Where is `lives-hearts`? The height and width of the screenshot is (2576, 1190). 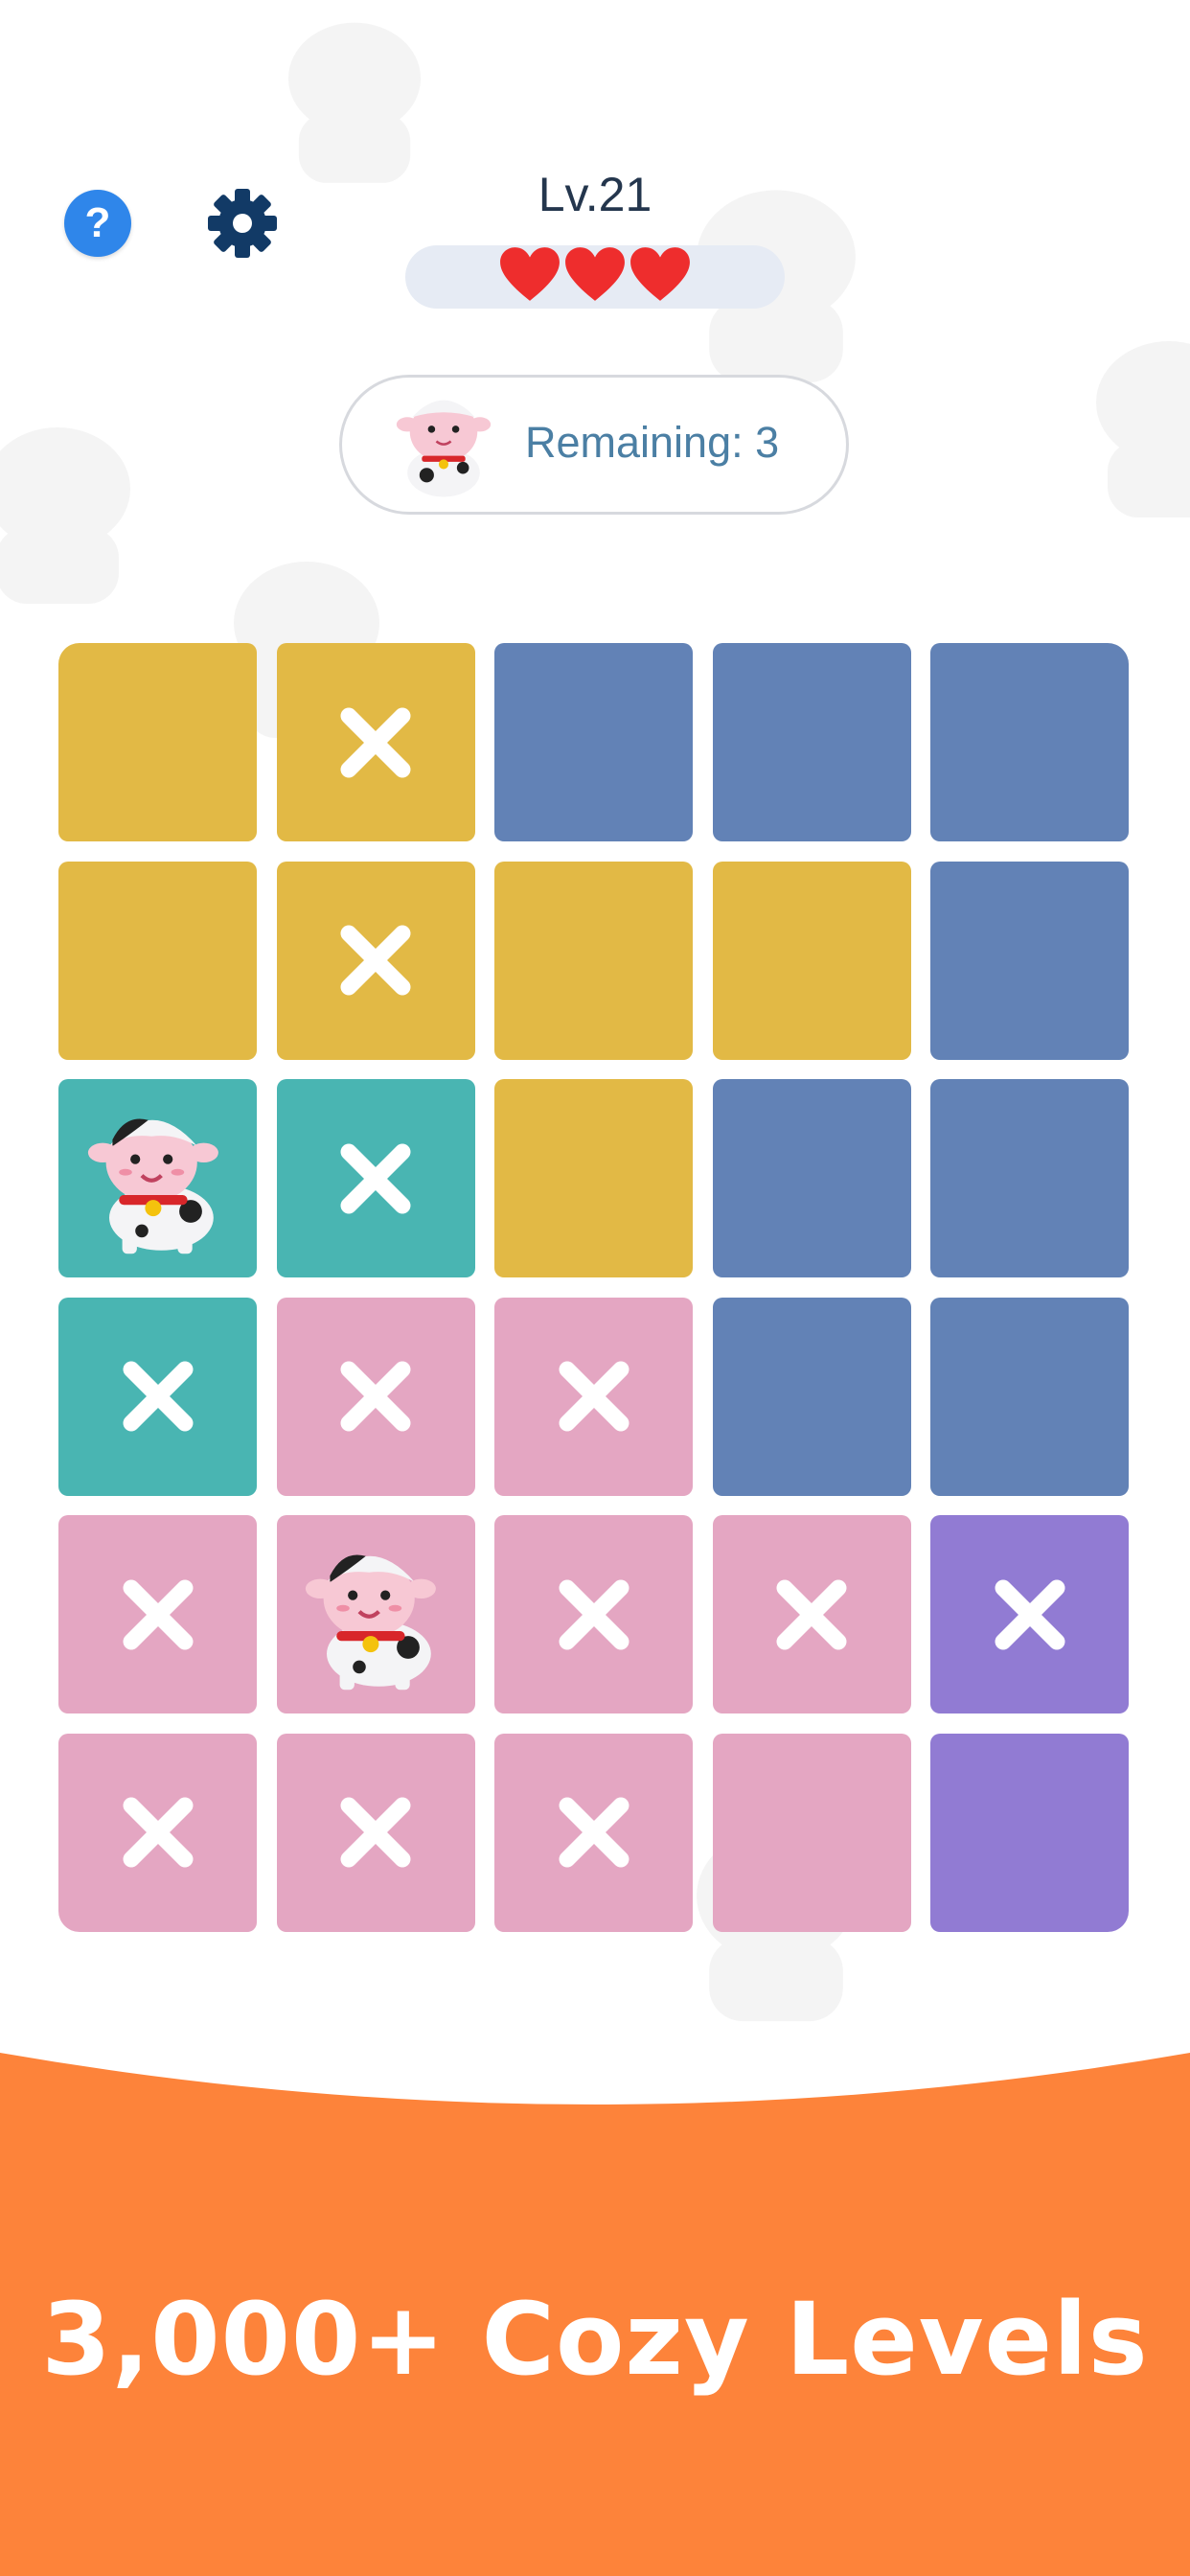
lives-hearts is located at coordinates (595, 276).